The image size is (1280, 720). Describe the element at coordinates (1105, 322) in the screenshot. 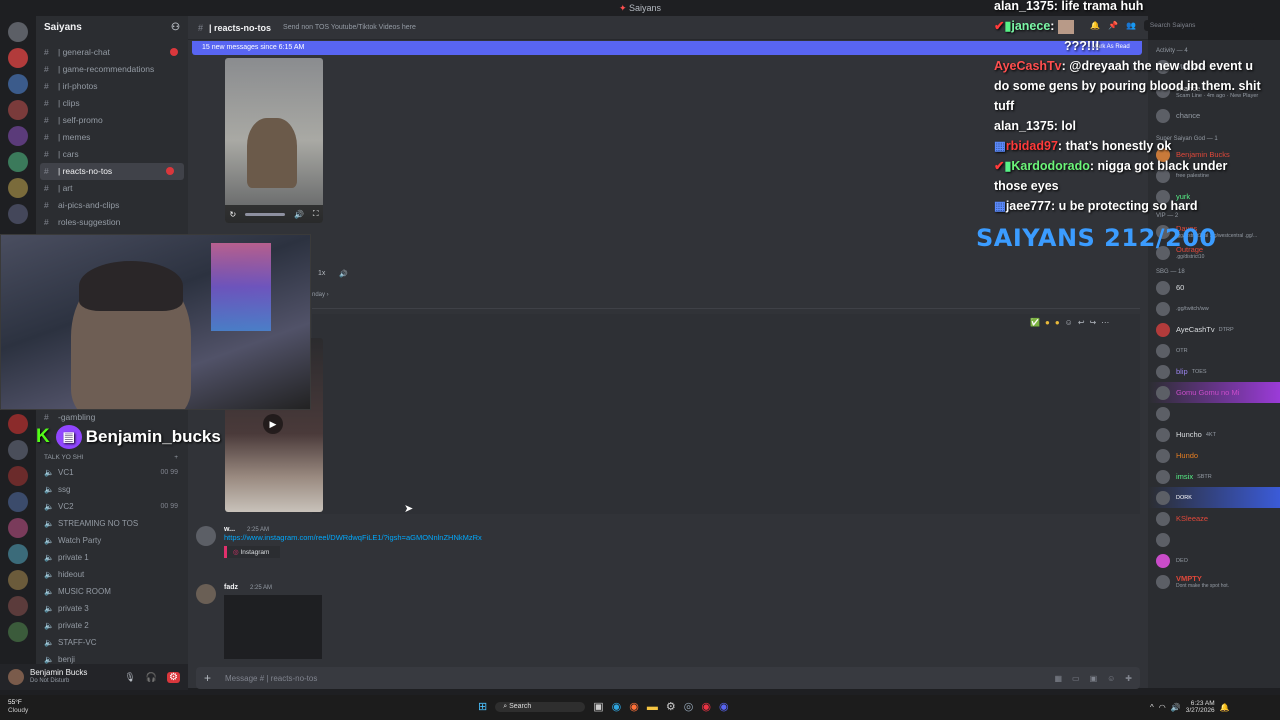

I see `more-icon: ⋯` at that location.